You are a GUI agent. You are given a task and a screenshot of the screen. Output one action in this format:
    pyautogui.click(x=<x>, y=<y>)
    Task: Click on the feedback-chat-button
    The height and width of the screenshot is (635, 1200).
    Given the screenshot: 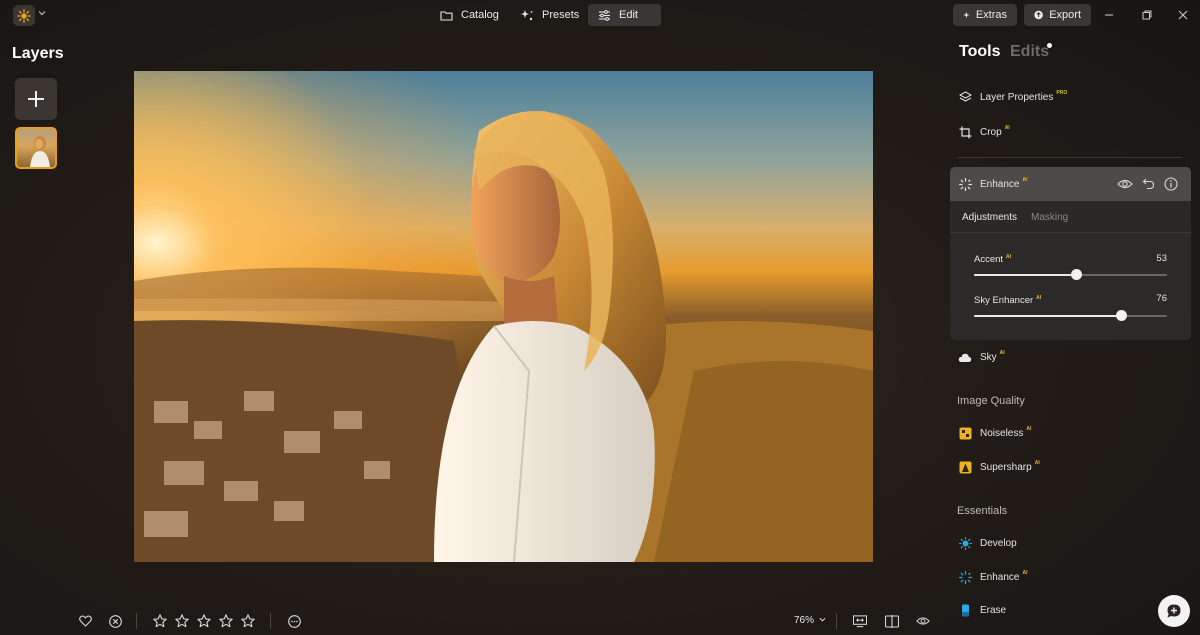 What is the action you would take?
    pyautogui.click(x=1174, y=611)
    